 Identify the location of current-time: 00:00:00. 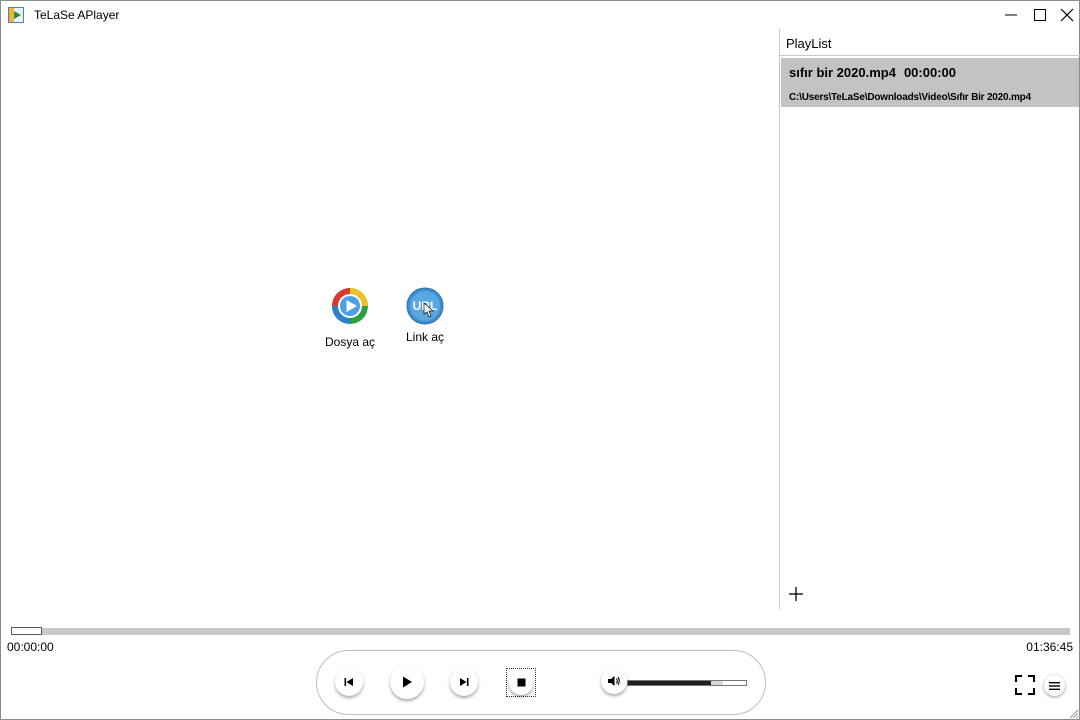
(30, 647).